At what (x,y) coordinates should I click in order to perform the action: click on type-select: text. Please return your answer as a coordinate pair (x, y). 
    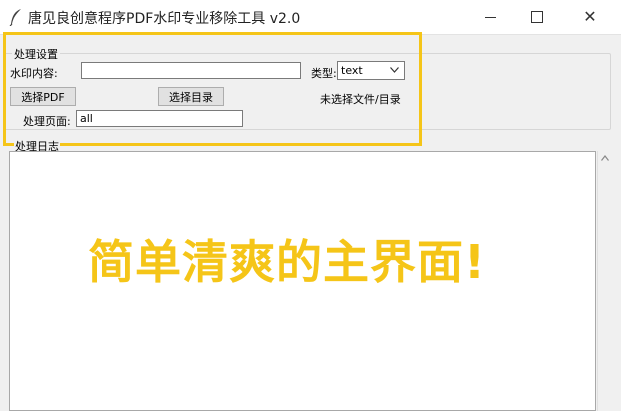
    Looking at the image, I should click on (371, 70).